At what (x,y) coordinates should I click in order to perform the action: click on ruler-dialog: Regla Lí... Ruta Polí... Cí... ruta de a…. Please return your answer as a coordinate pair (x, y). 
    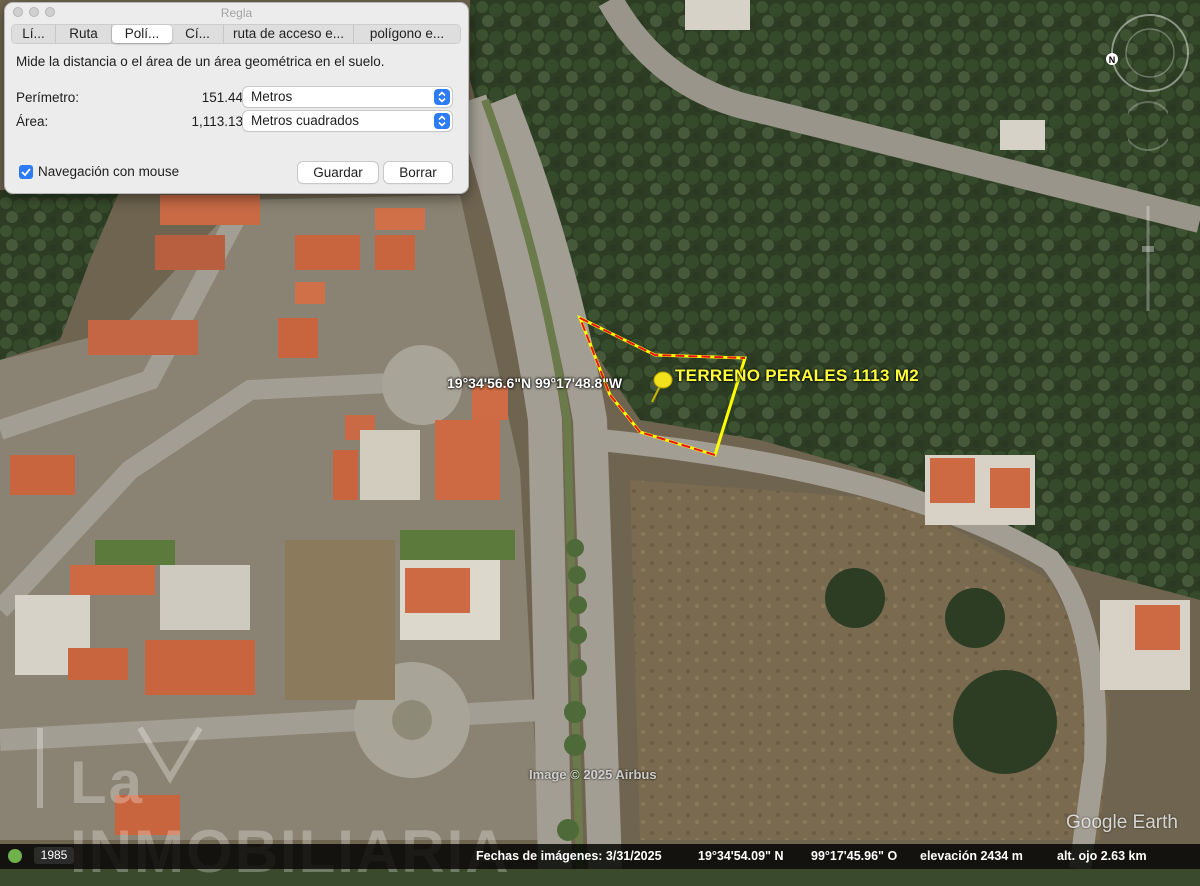
    Looking at the image, I should click on (236, 98).